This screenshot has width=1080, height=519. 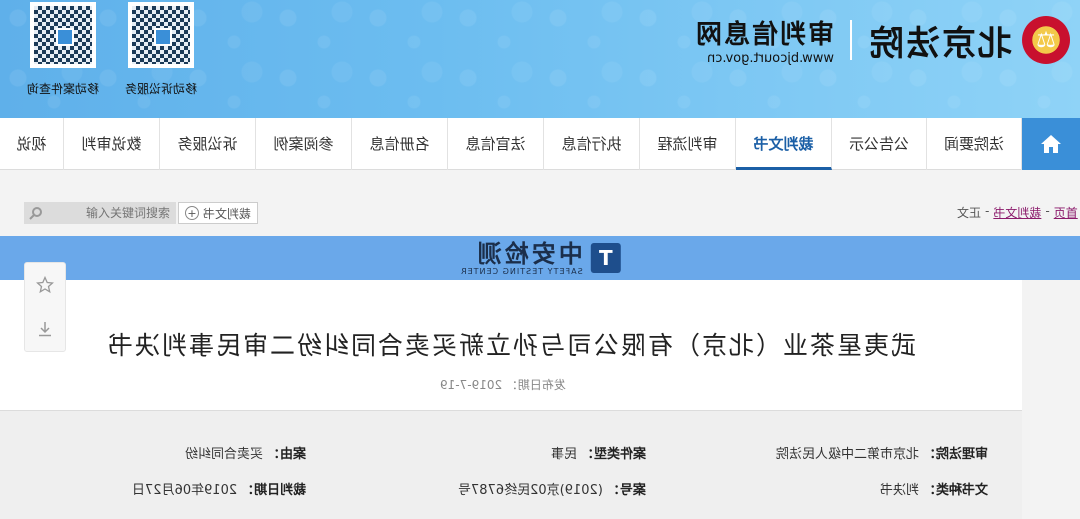 What do you see at coordinates (784, 144) in the screenshot?
I see `nav-item-judgments: 裁判文书` at bounding box center [784, 144].